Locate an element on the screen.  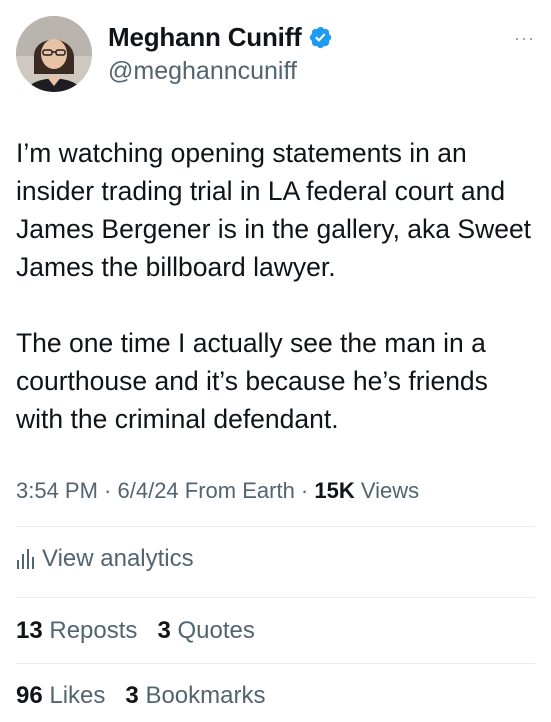
likes-link: 96 Likes is located at coordinates (60, 695).